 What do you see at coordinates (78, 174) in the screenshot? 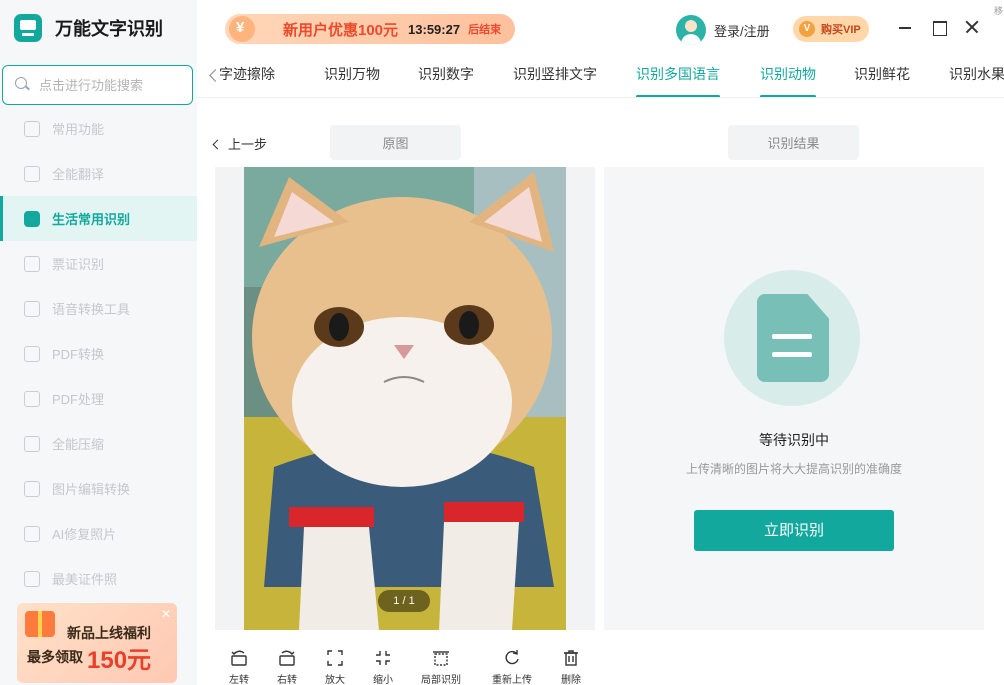
I see `sidebar-item-label: 全能翻译` at bounding box center [78, 174].